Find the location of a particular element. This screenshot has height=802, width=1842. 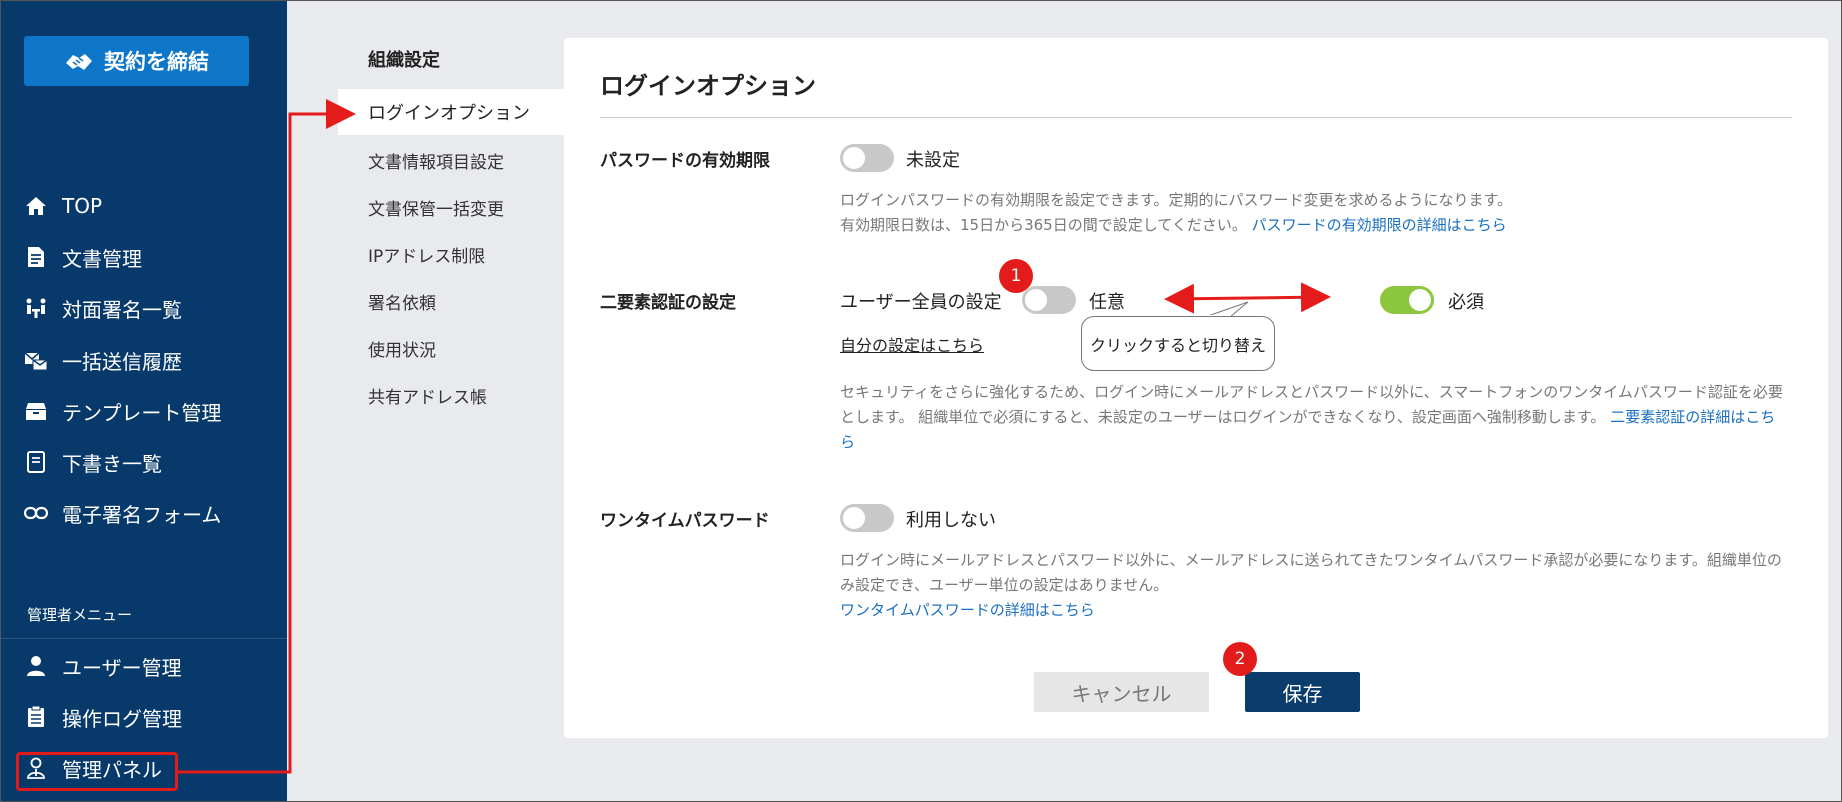

callout-tail is located at coordinates (1226, 309).